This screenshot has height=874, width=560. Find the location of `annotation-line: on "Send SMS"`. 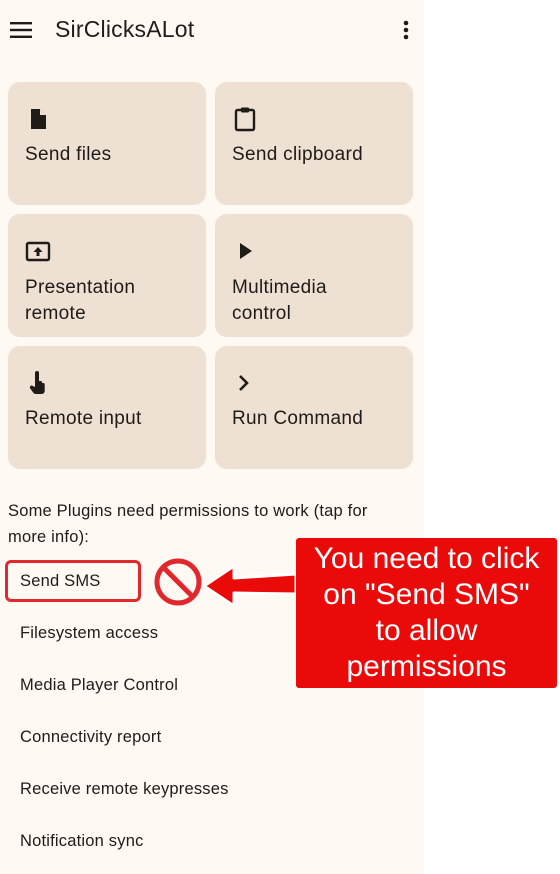

annotation-line: on "Send SMS" is located at coordinates (426, 594).